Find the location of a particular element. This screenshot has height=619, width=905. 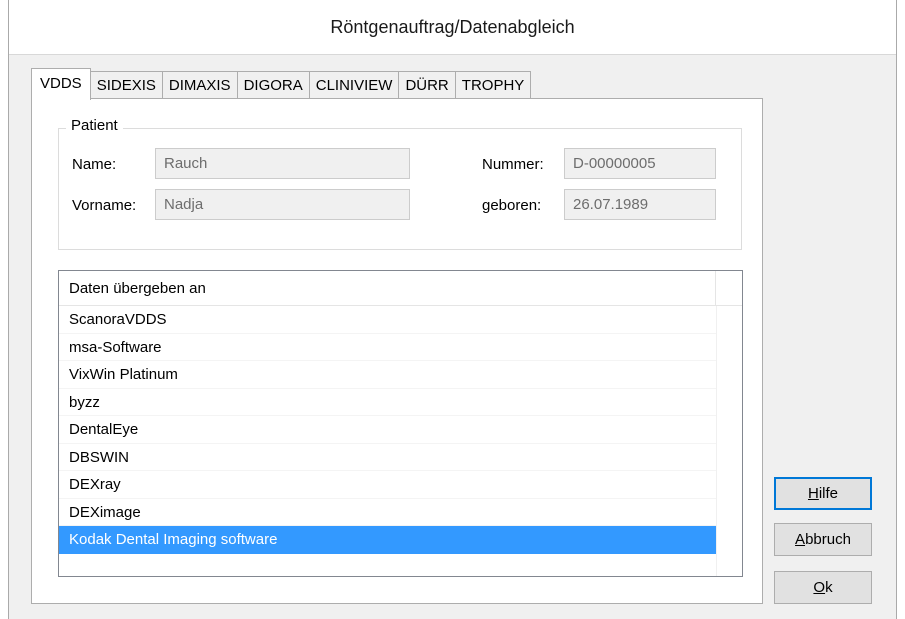

tab-digora: DIGORA is located at coordinates (273, 85).